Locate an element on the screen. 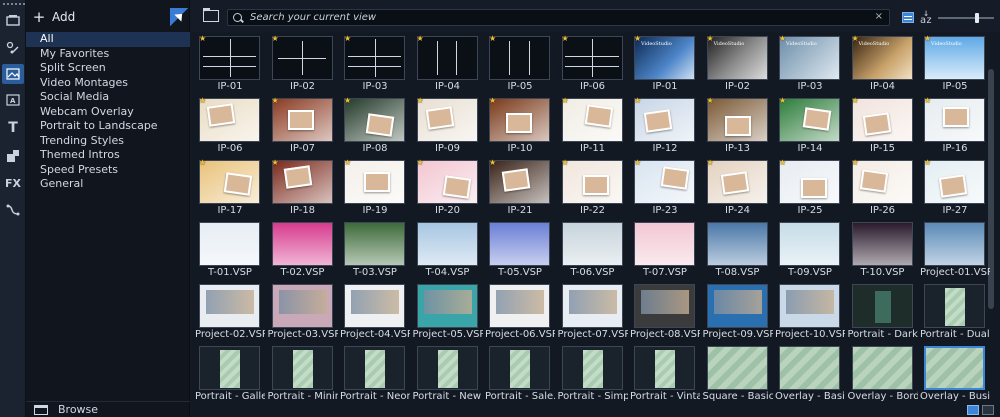 Image resolution: width=1000 pixels, height=417 pixels. template-tile: ★ IP-22 is located at coordinates (593, 188).